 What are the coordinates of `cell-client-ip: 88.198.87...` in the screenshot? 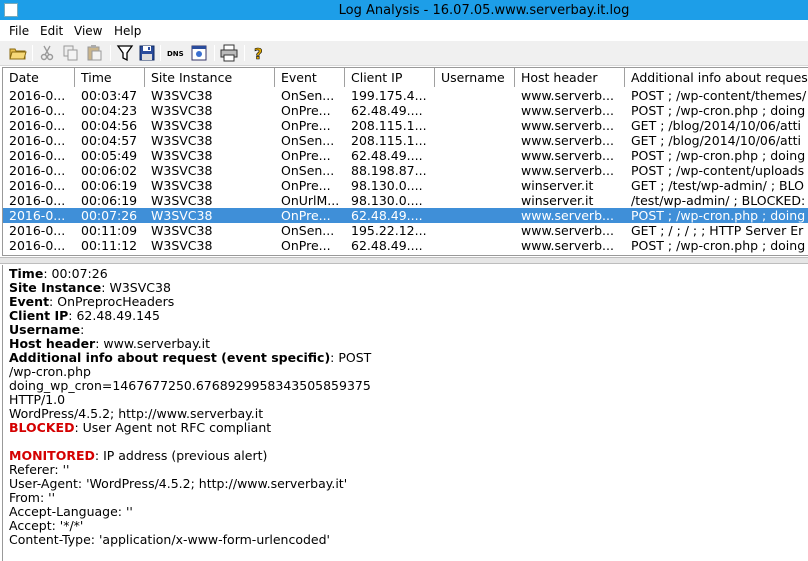 It's located at (389, 170).